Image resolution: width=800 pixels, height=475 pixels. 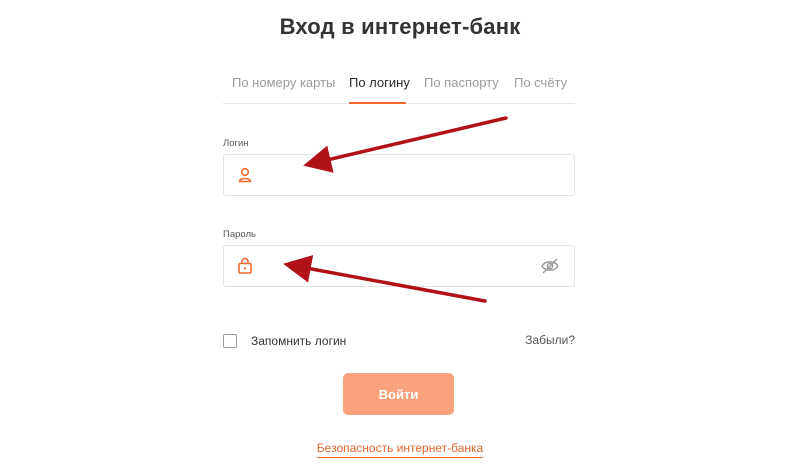 What do you see at coordinates (550, 340) in the screenshot?
I see `forgot-link: Забыли?` at bounding box center [550, 340].